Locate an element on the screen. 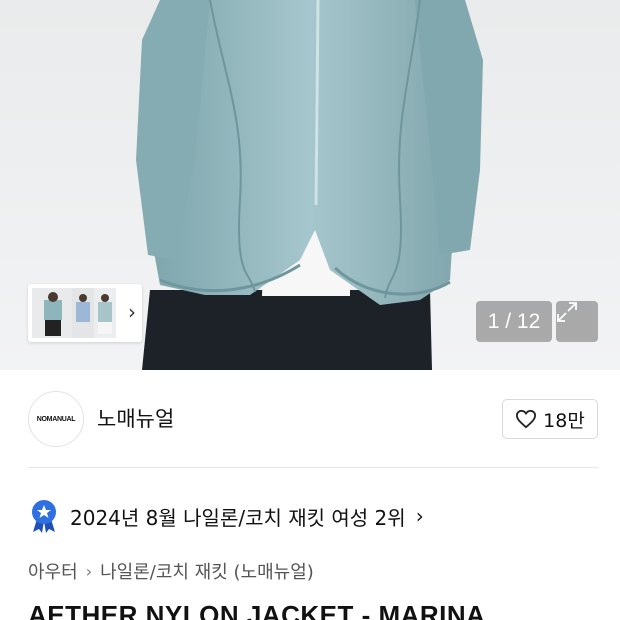 The height and width of the screenshot is (620, 620). expand-button is located at coordinates (577, 321).